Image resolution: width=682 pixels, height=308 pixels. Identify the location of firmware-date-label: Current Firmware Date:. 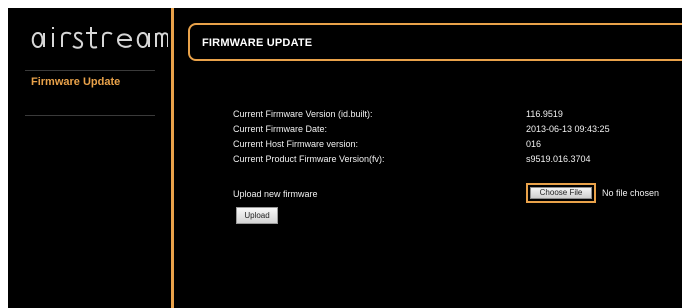
(280, 129).